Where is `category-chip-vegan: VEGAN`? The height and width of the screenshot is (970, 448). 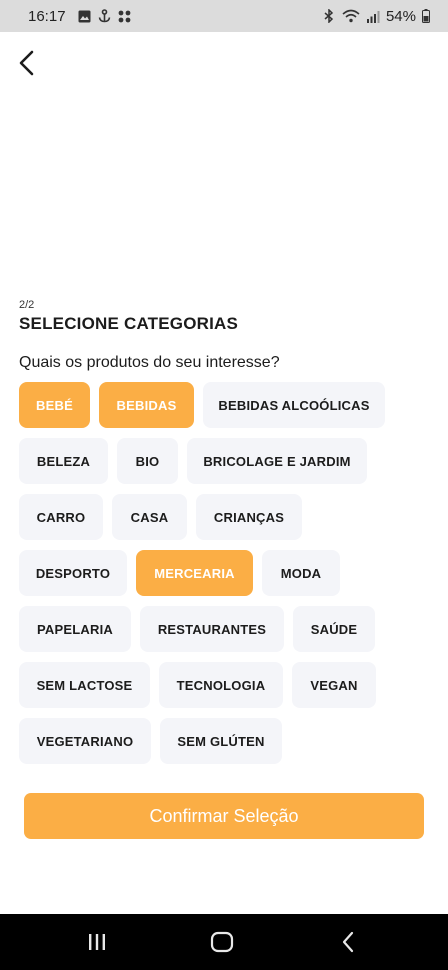
category-chip-vegan: VEGAN is located at coordinates (334, 685).